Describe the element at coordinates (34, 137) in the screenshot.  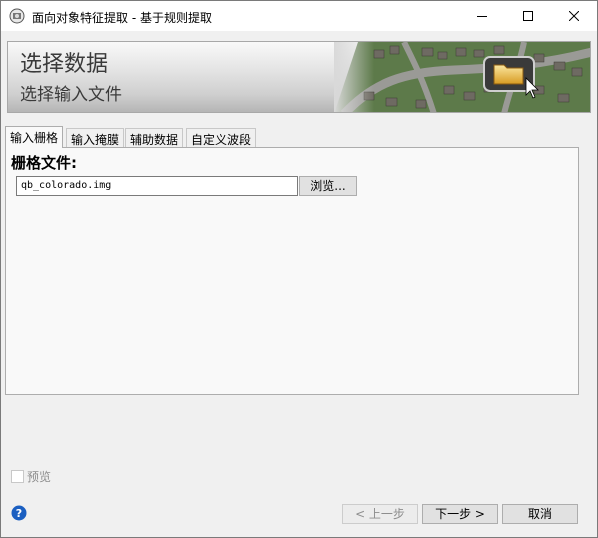
I see `tab-input-raster: 输入栅格` at that location.